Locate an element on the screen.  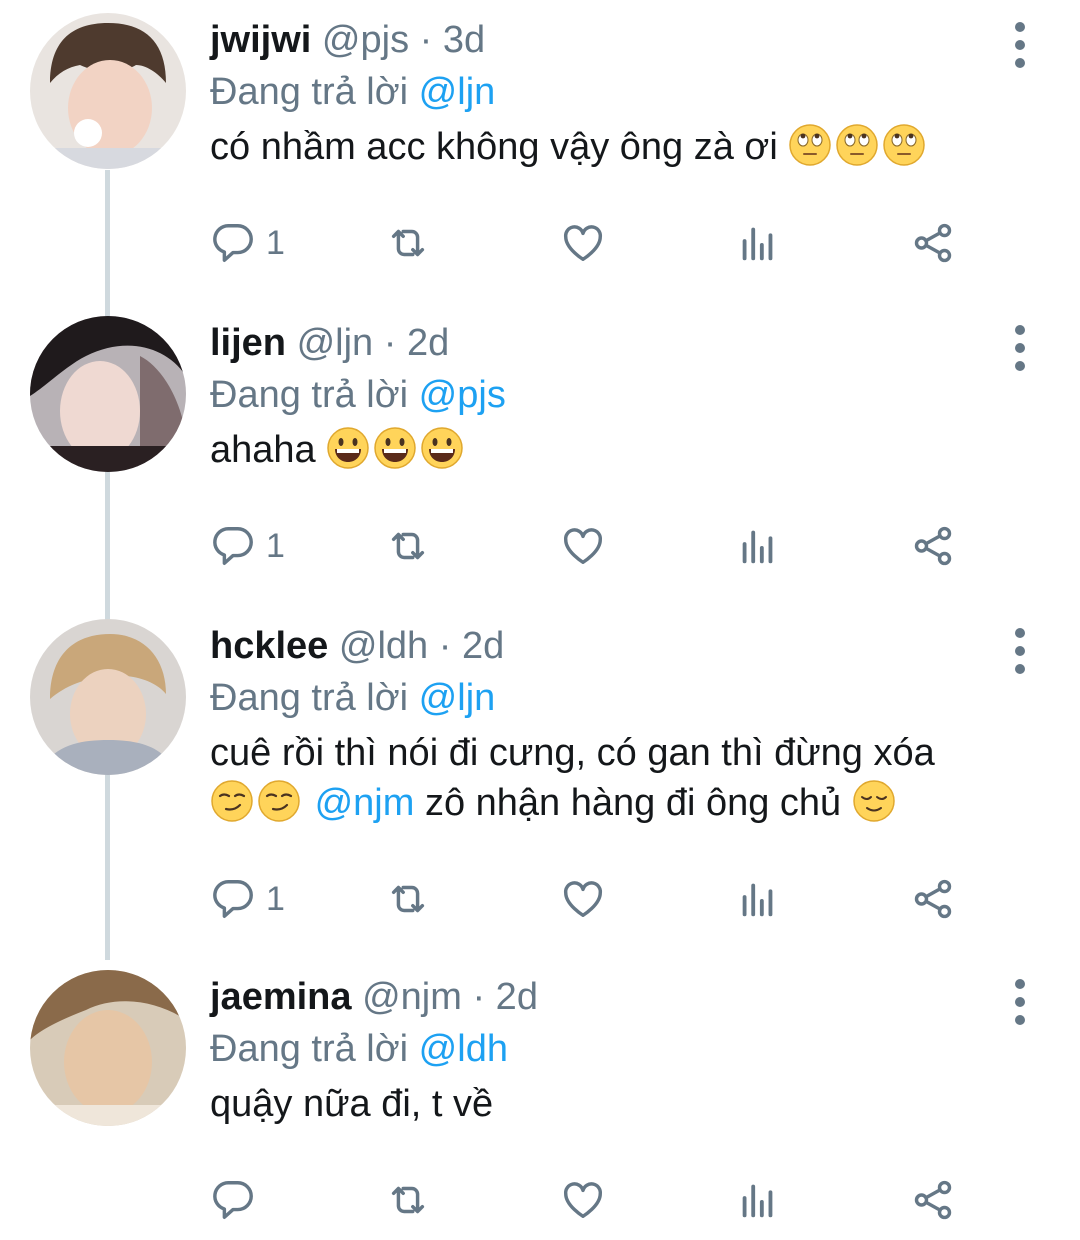
tweet-text-content: ahaha is located at coordinates (263, 450).